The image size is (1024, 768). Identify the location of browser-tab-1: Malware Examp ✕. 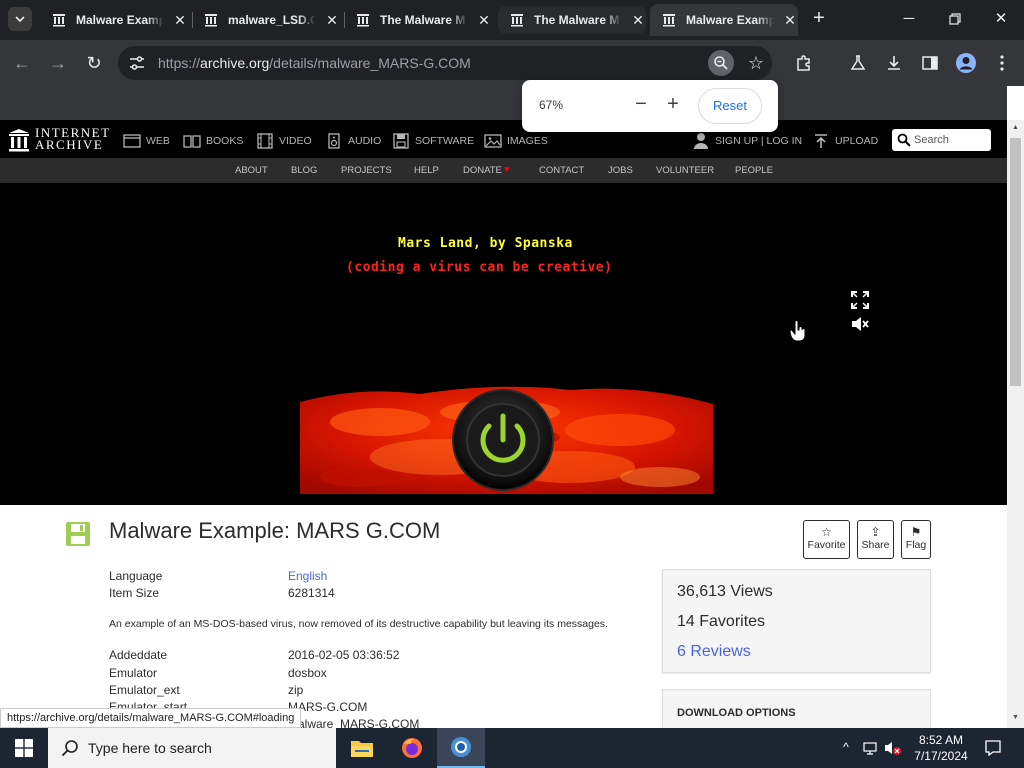
(115, 20).